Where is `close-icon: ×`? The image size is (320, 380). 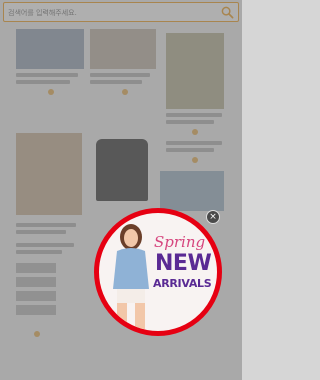
close-icon: × is located at coordinates (213, 217).